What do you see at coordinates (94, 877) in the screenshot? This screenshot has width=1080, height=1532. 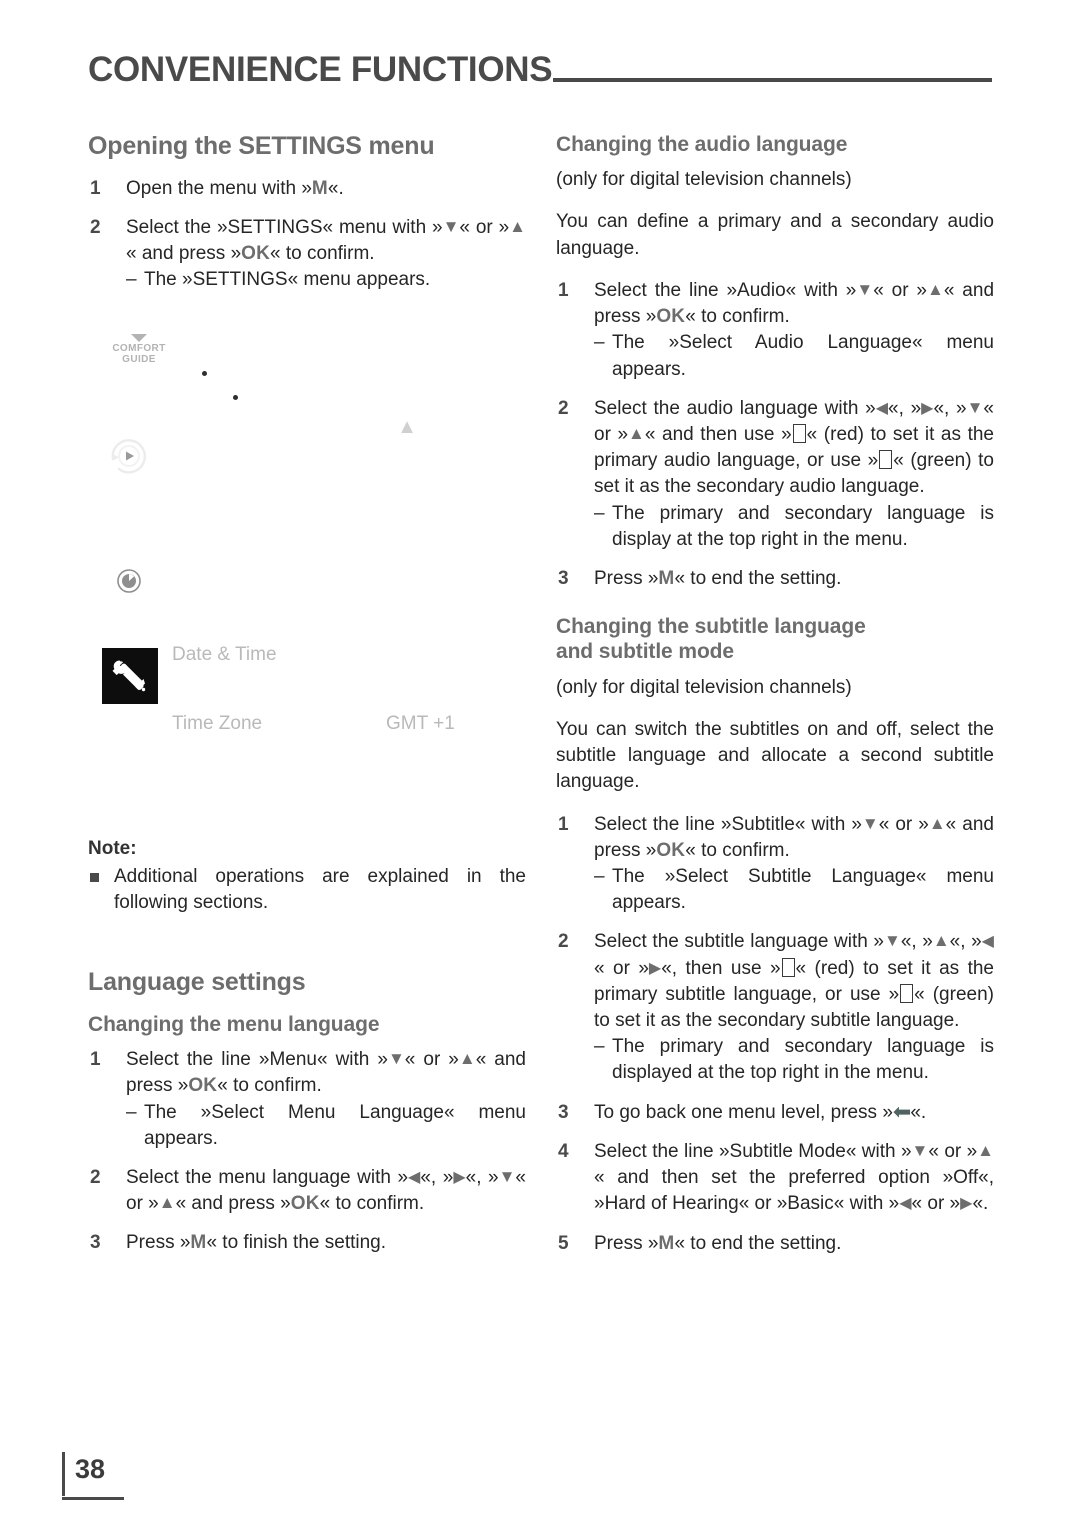 I see `square-bullet-icon` at bounding box center [94, 877].